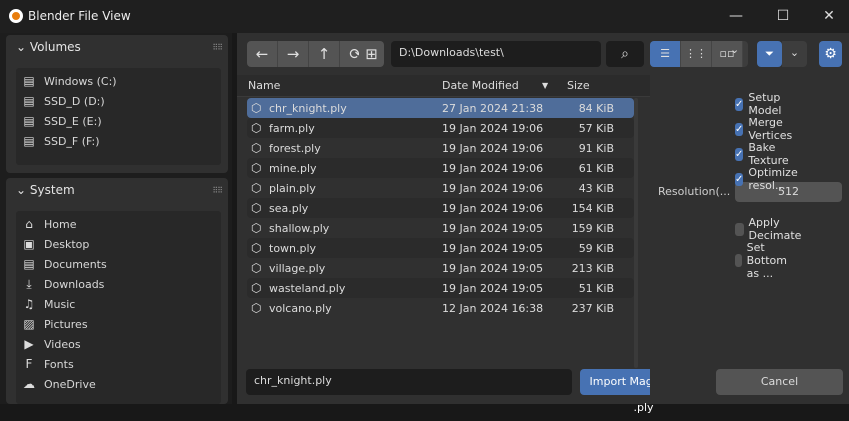  What do you see at coordinates (596, 128) in the screenshot?
I see `file-size: 57 KiB` at bounding box center [596, 128].